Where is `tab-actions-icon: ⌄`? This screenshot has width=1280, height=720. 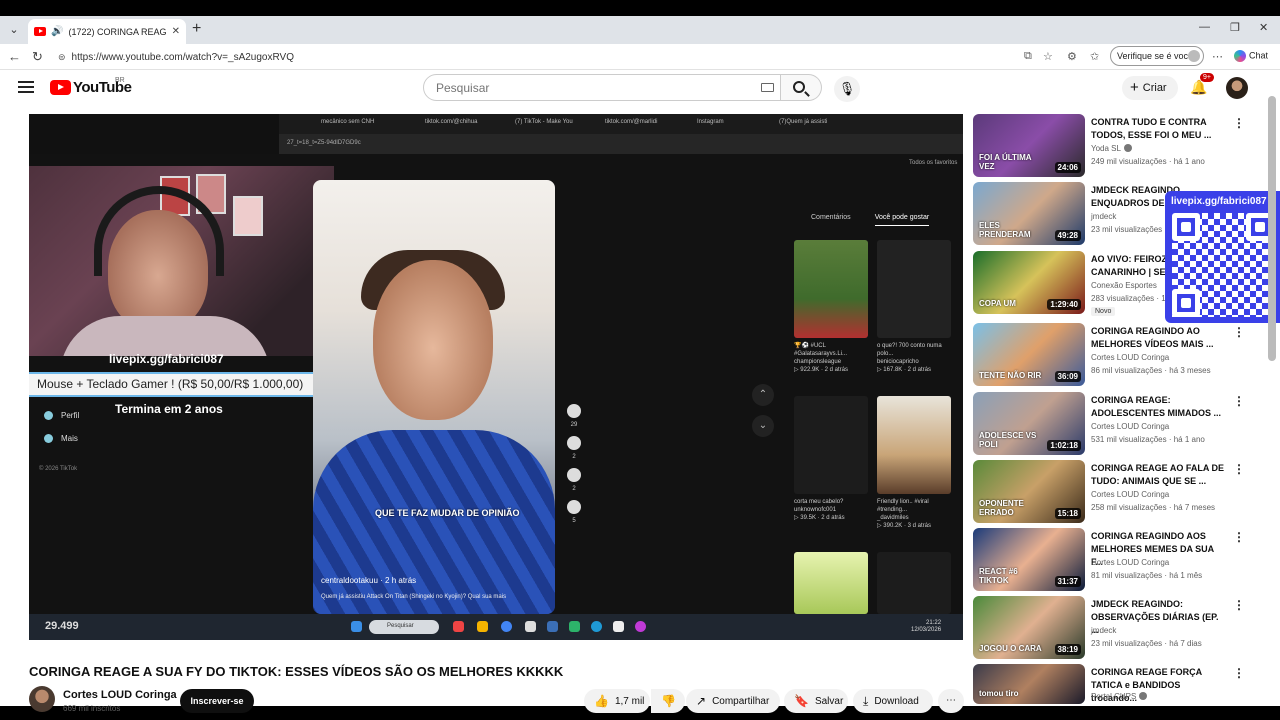 tab-actions-icon: ⌄ is located at coordinates (14, 30).